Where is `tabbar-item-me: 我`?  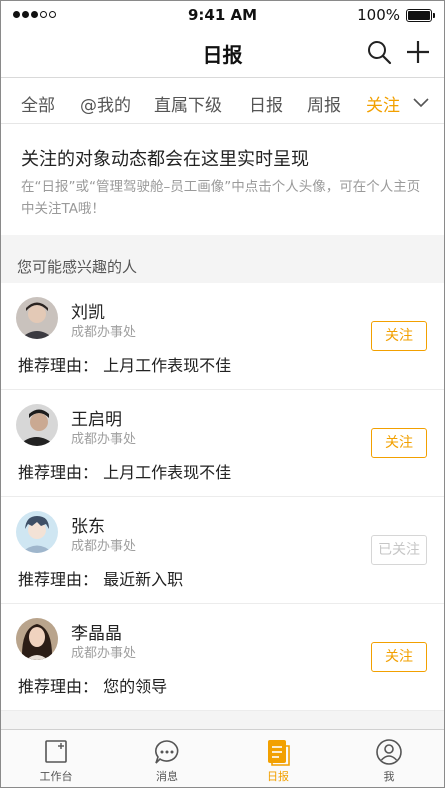 tabbar-item-me: 我 is located at coordinates (389, 758).